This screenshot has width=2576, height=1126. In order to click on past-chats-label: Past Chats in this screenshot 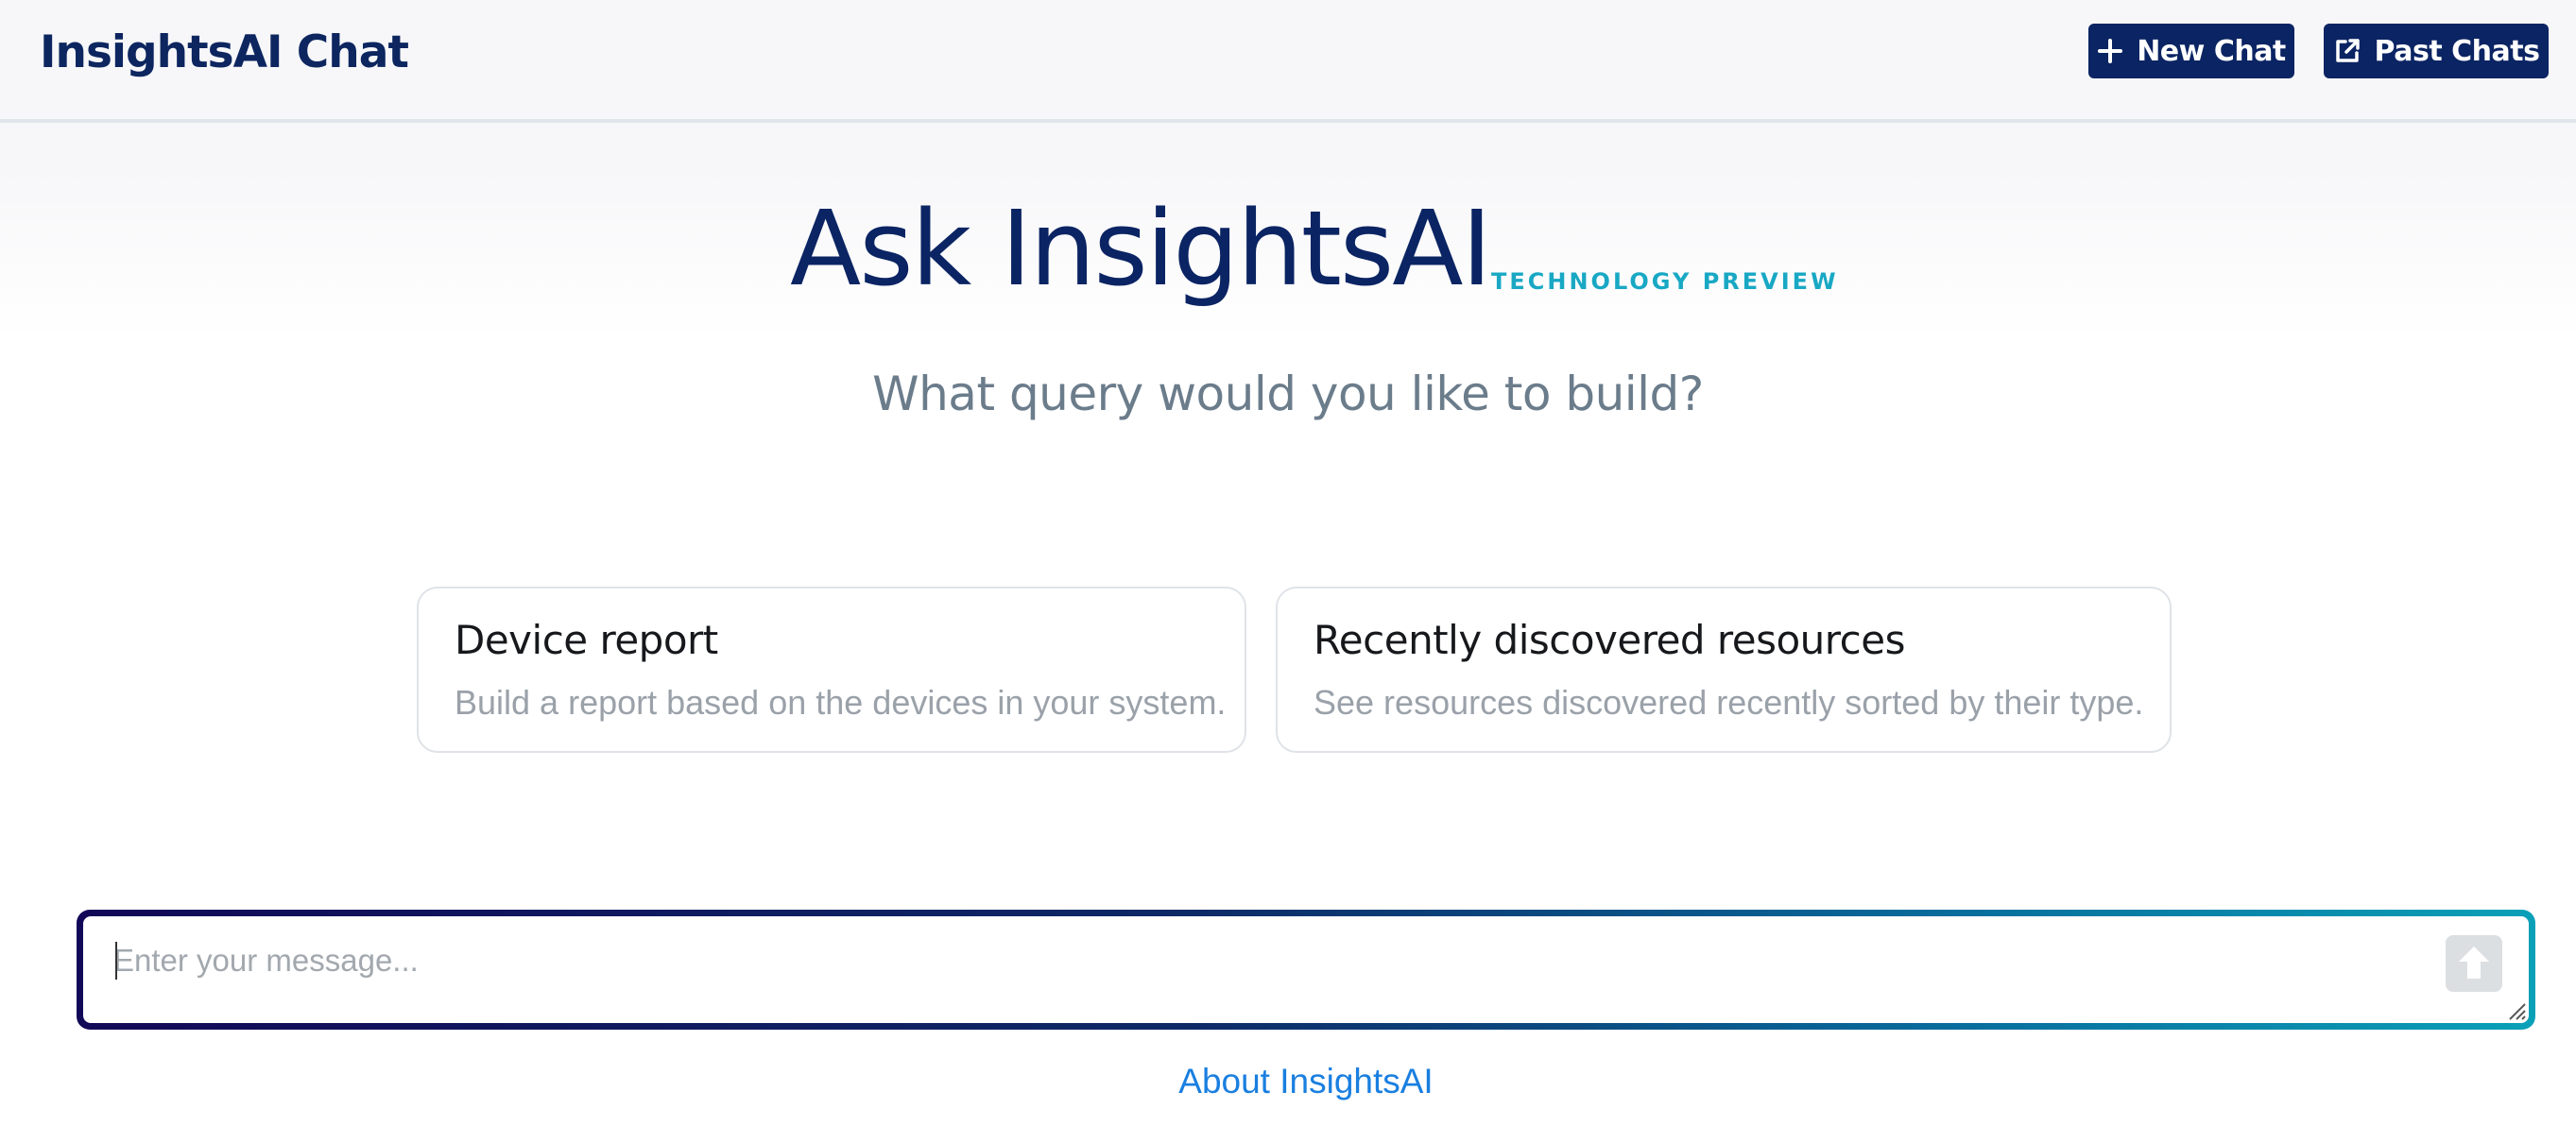, I will do `click(2457, 51)`.